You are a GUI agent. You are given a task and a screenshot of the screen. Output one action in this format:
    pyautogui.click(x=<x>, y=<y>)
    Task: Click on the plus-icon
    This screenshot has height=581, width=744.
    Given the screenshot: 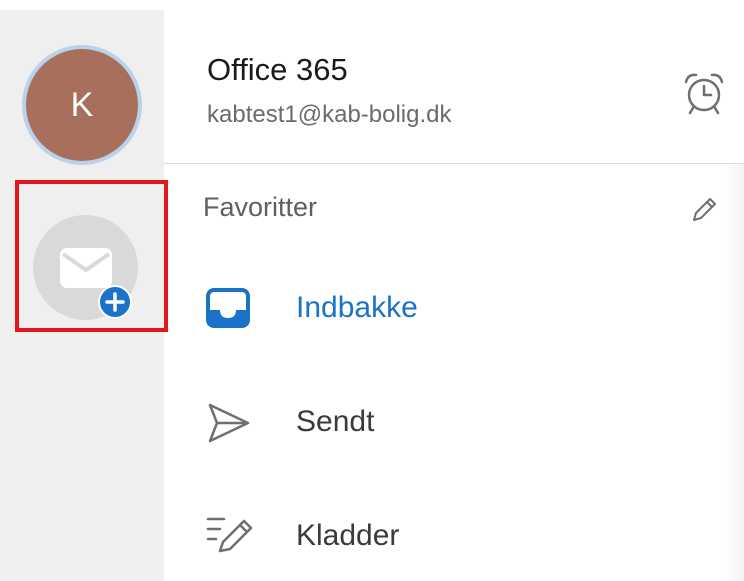 What is the action you would take?
    pyautogui.click(x=115, y=302)
    